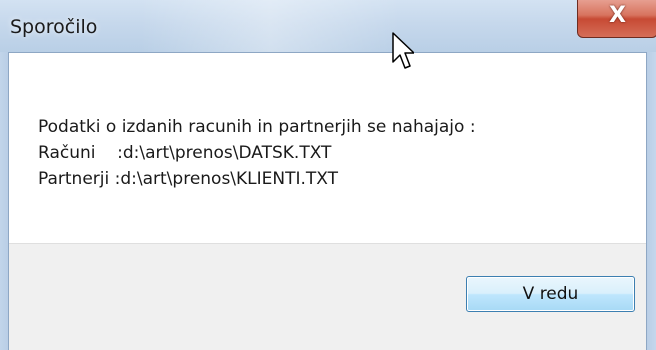  Describe the element at coordinates (651, 201) in the screenshot. I see `window-frame-right` at that location.